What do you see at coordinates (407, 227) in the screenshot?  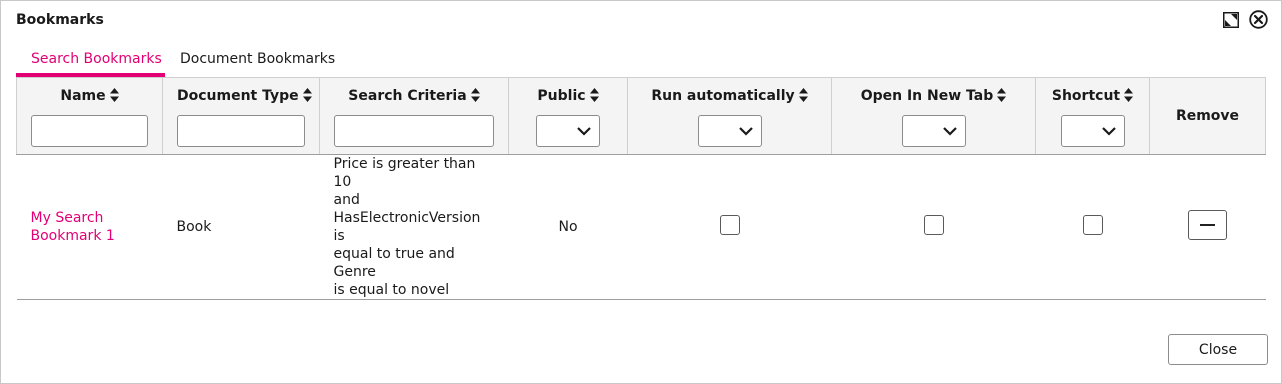 I see `criteria-line: HasElectronicVersion is` at bounding box center [407, 227].